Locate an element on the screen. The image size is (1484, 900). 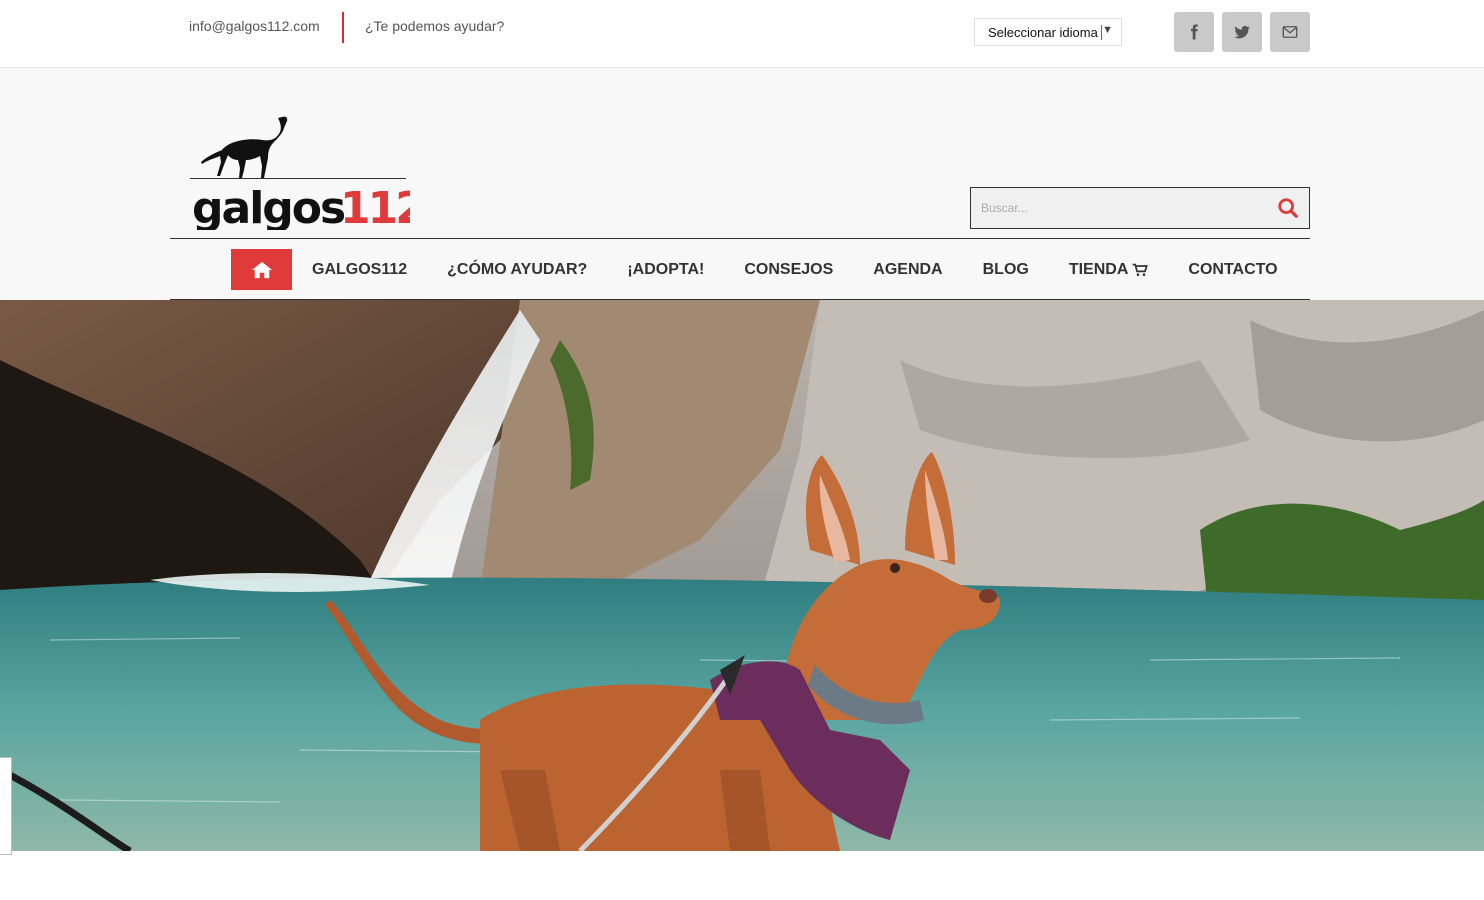
chevron-down-icon: ▼ is located at coordinates (1107, 30).